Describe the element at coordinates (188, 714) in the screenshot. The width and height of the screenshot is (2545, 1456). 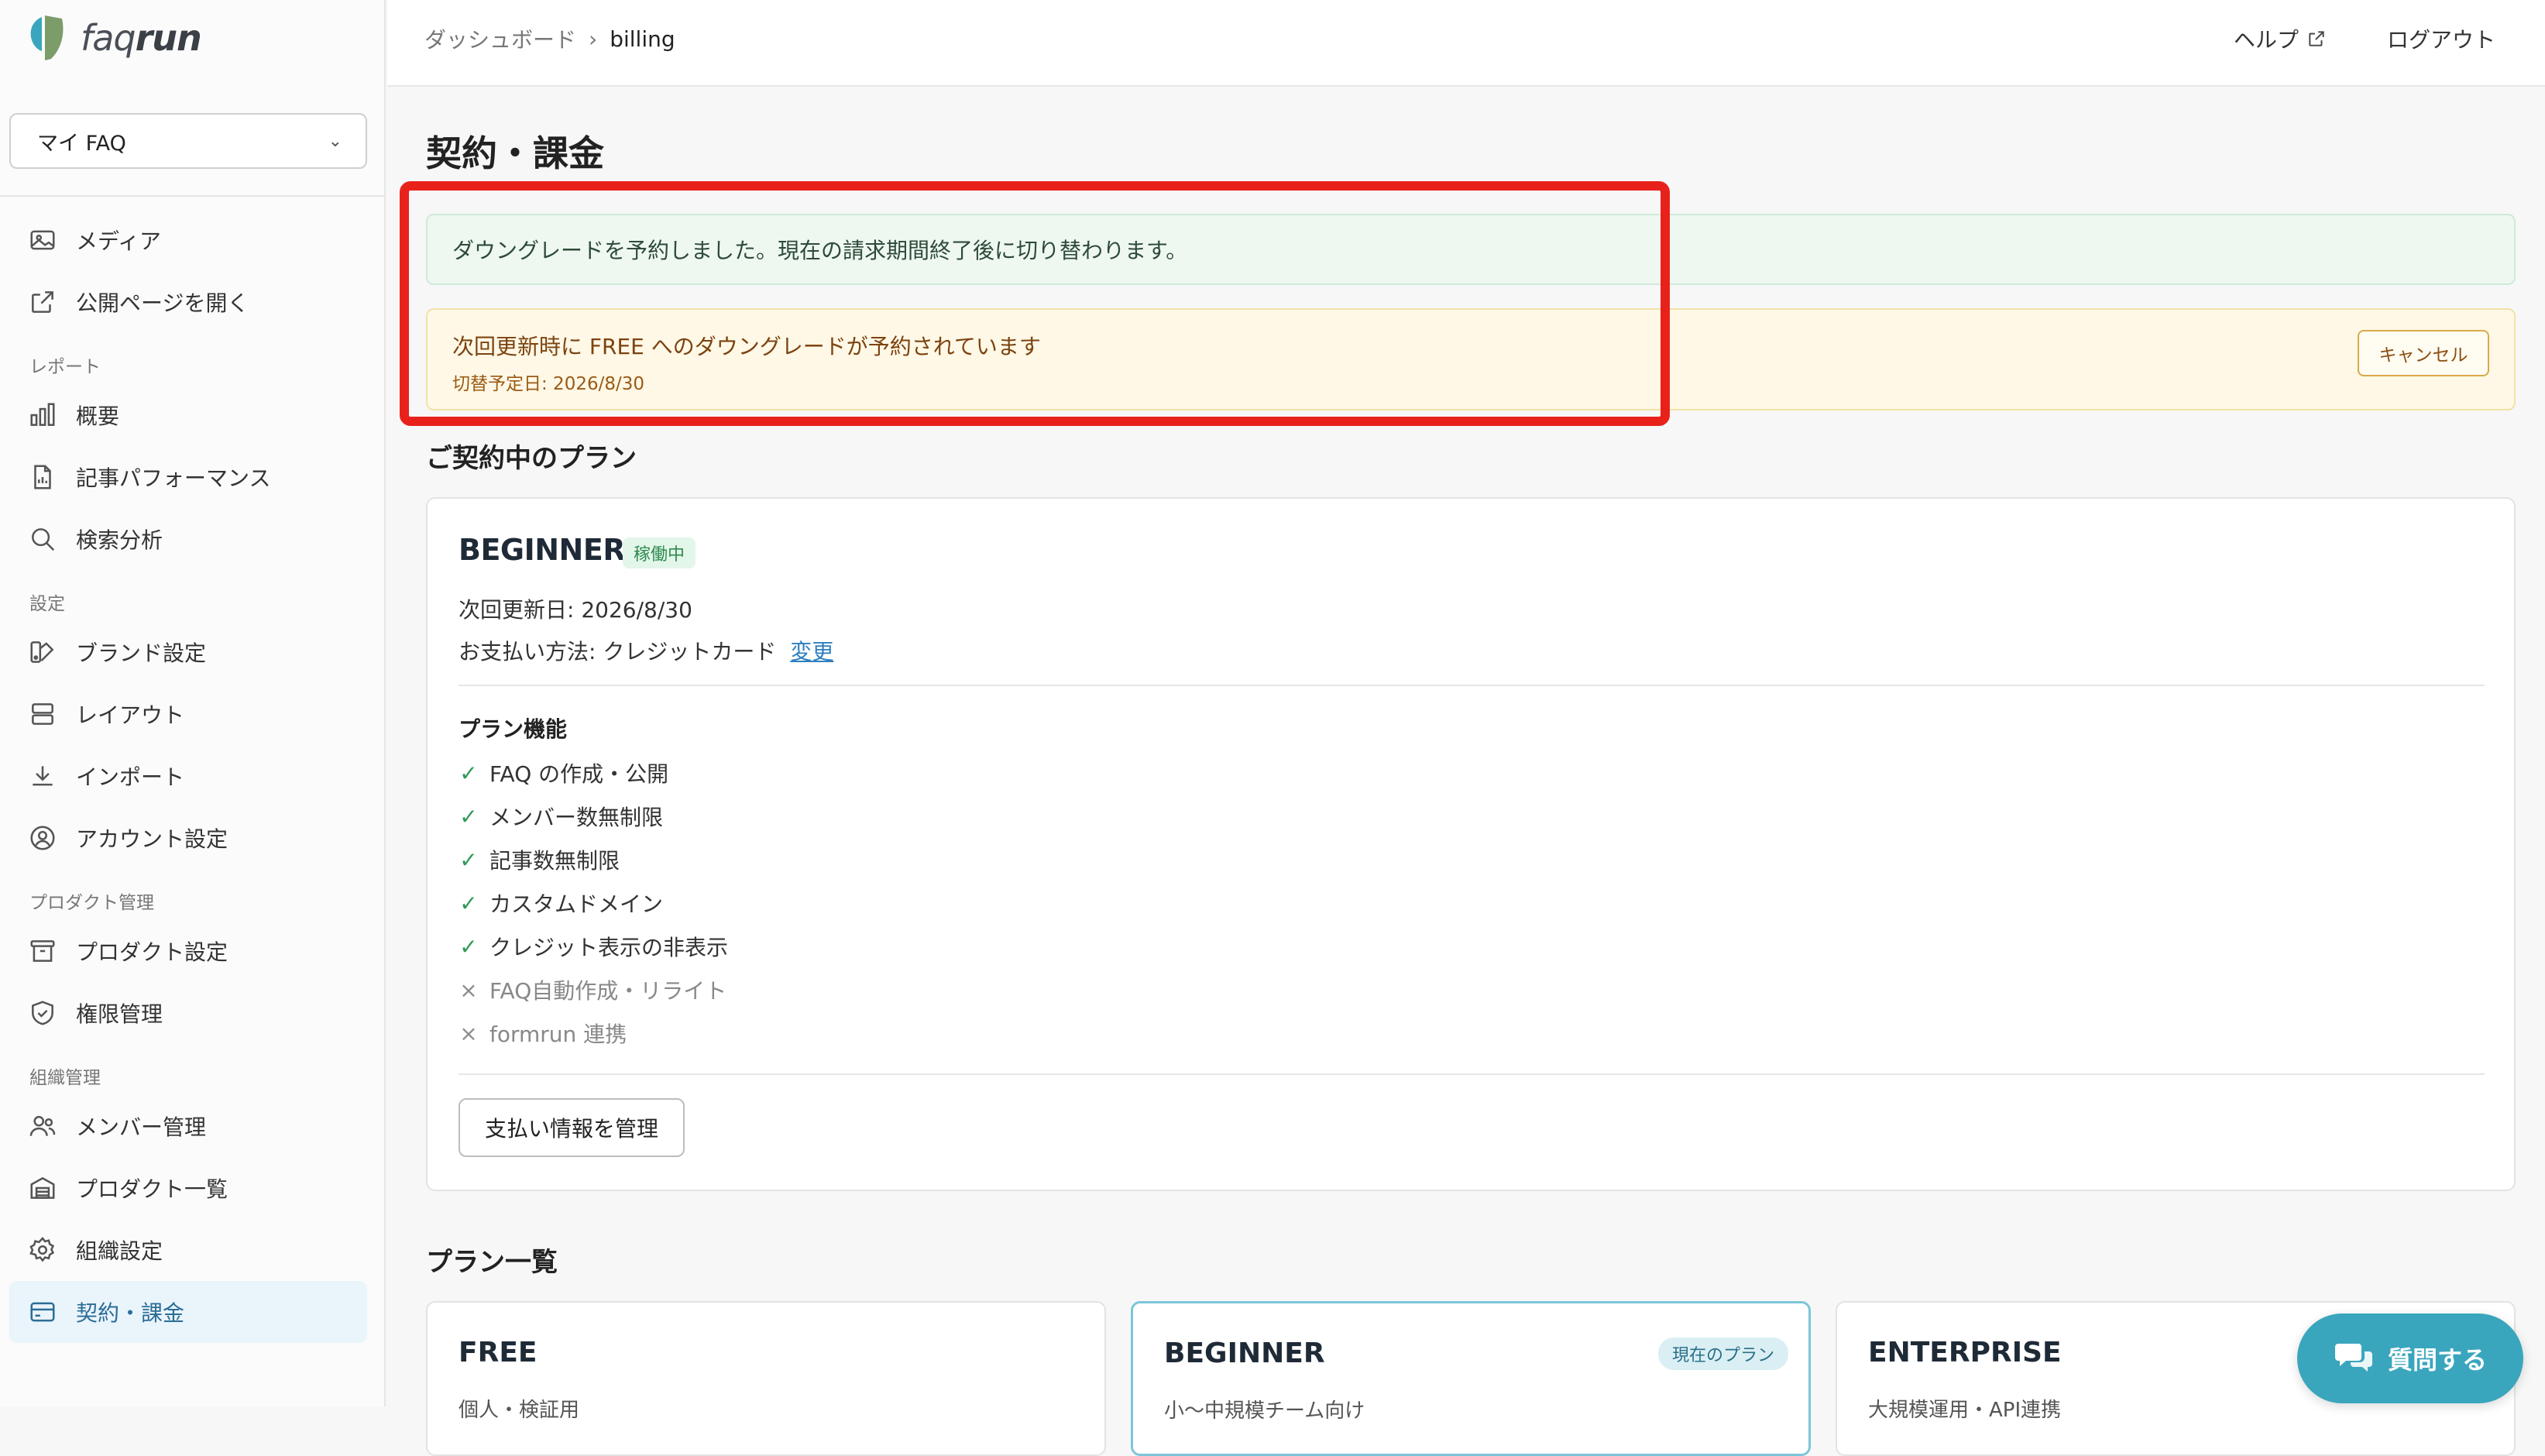
I see `sidebar-item-layout: レイアウト` at that location.